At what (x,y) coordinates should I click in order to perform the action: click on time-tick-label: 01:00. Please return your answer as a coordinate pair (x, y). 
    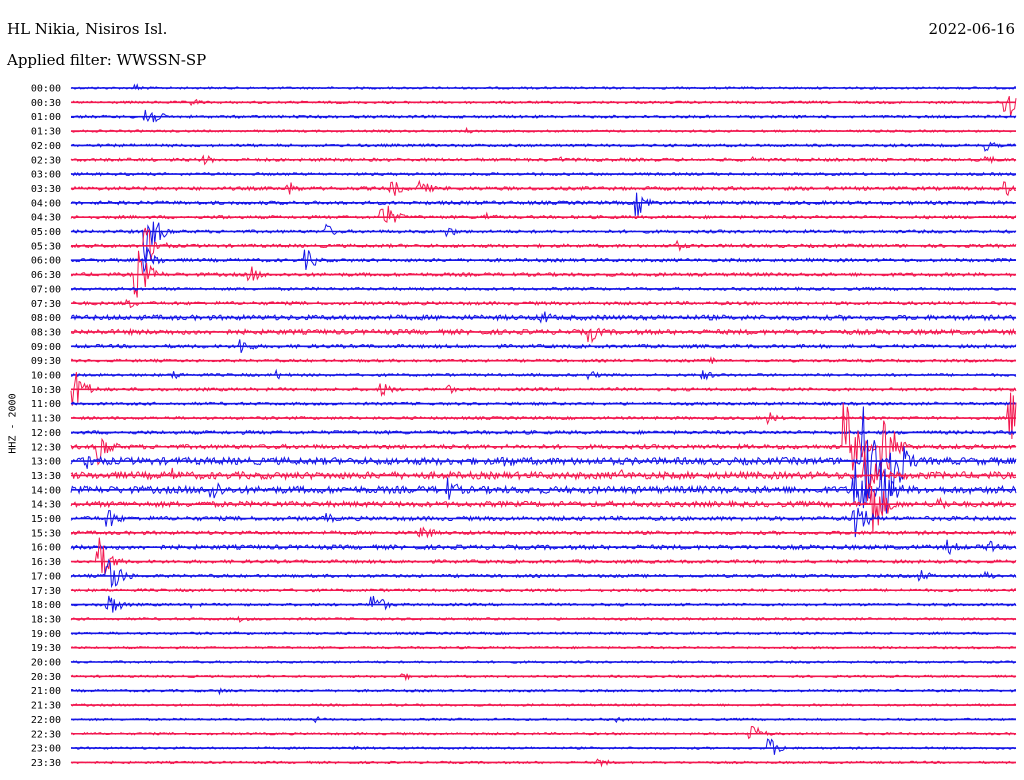
    Looking at the image, I should click on (46, 117).